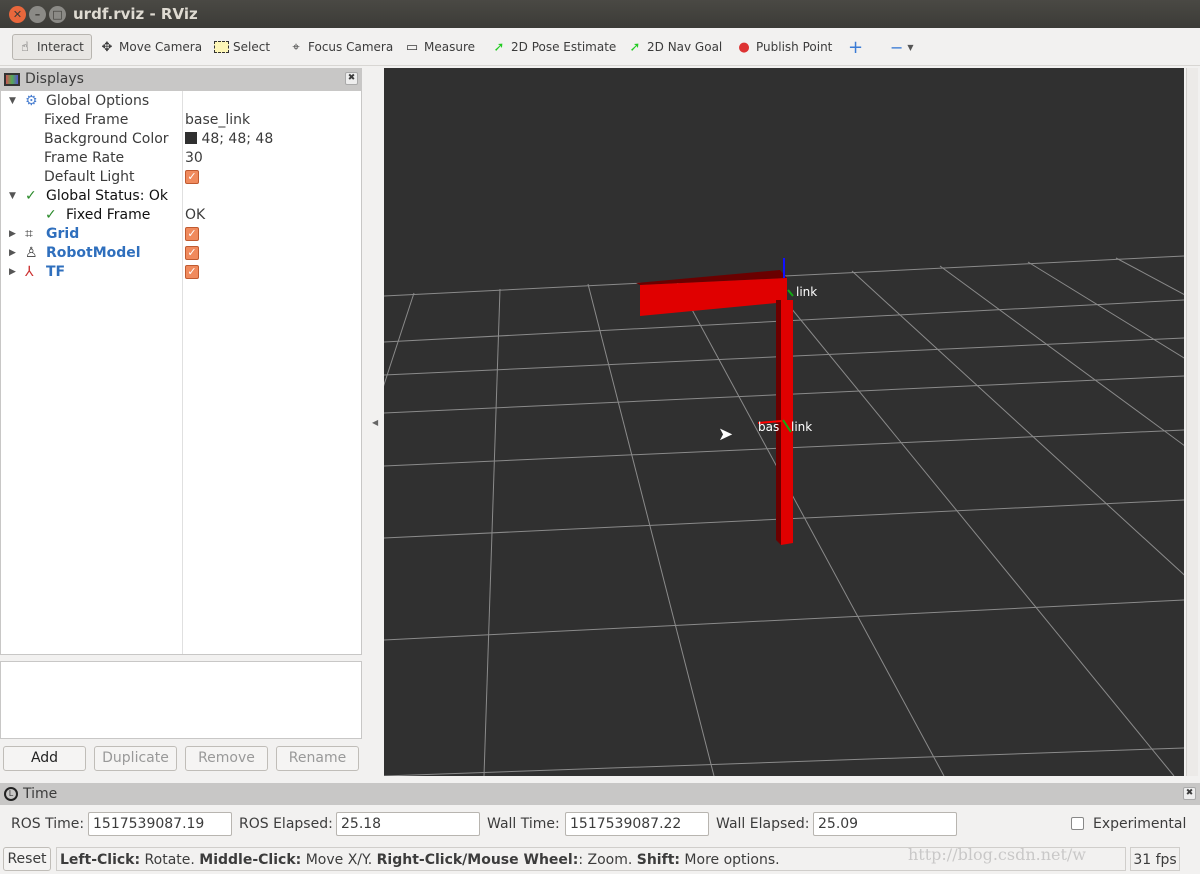  What do you see at coordinates (135, 758) in the screenshot?
I see `duplicate-button: Duplicate` at bounding box center [135, 758].